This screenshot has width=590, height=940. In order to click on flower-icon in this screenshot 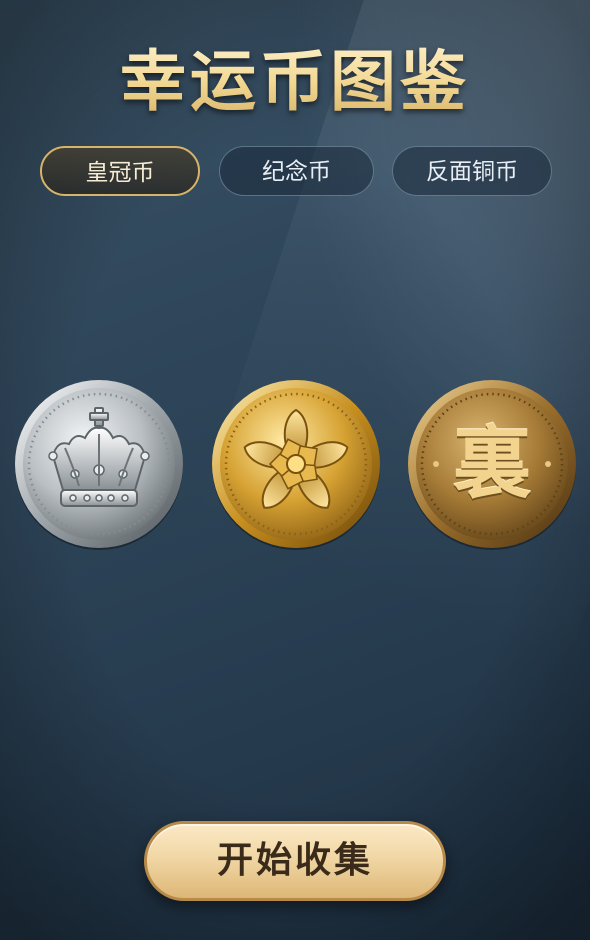, I will do `click(296, 465)`.